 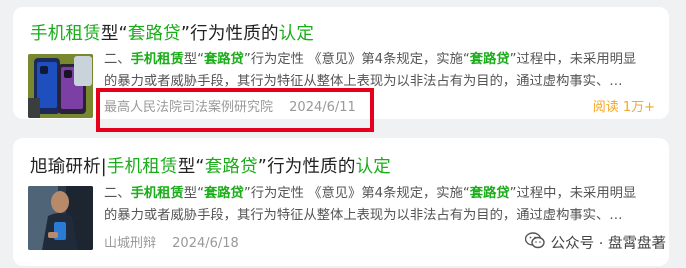 What do you see at coordinates (205, 243) in the screenshot?
I see `publish-date: 2024/6/18` at bounding box center [205, 243].